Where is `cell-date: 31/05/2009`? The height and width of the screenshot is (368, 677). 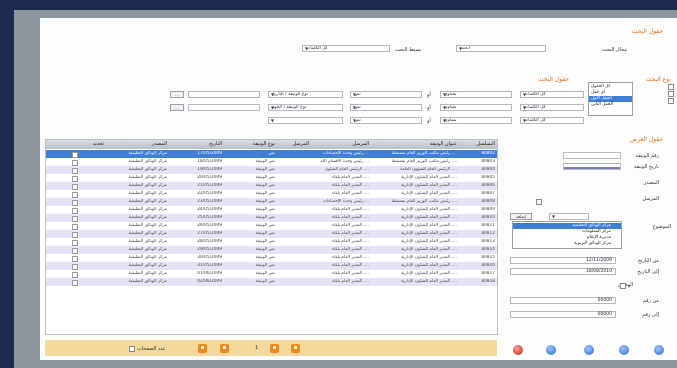 cell-date: 31/05/2009 is located at coordinates (209, 265).